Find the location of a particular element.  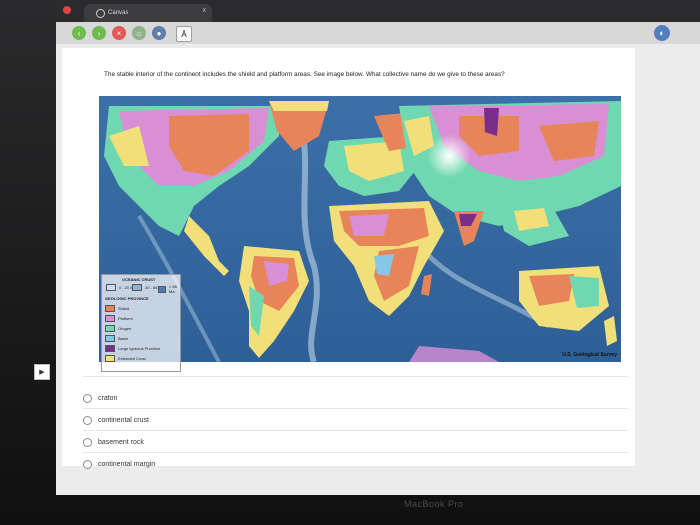

legend-large-igneous-province: Large Igneous Province is located at coordinates (132, 348).